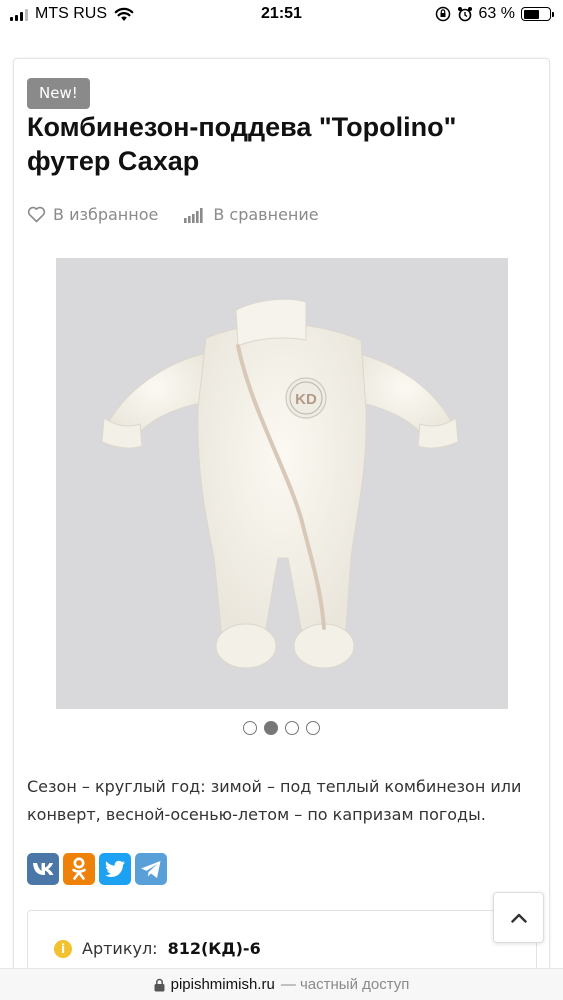  What do you see at coordinates (531, 14) in the screenshot?
I see `battery-fill` at bounding box center [531, 14].